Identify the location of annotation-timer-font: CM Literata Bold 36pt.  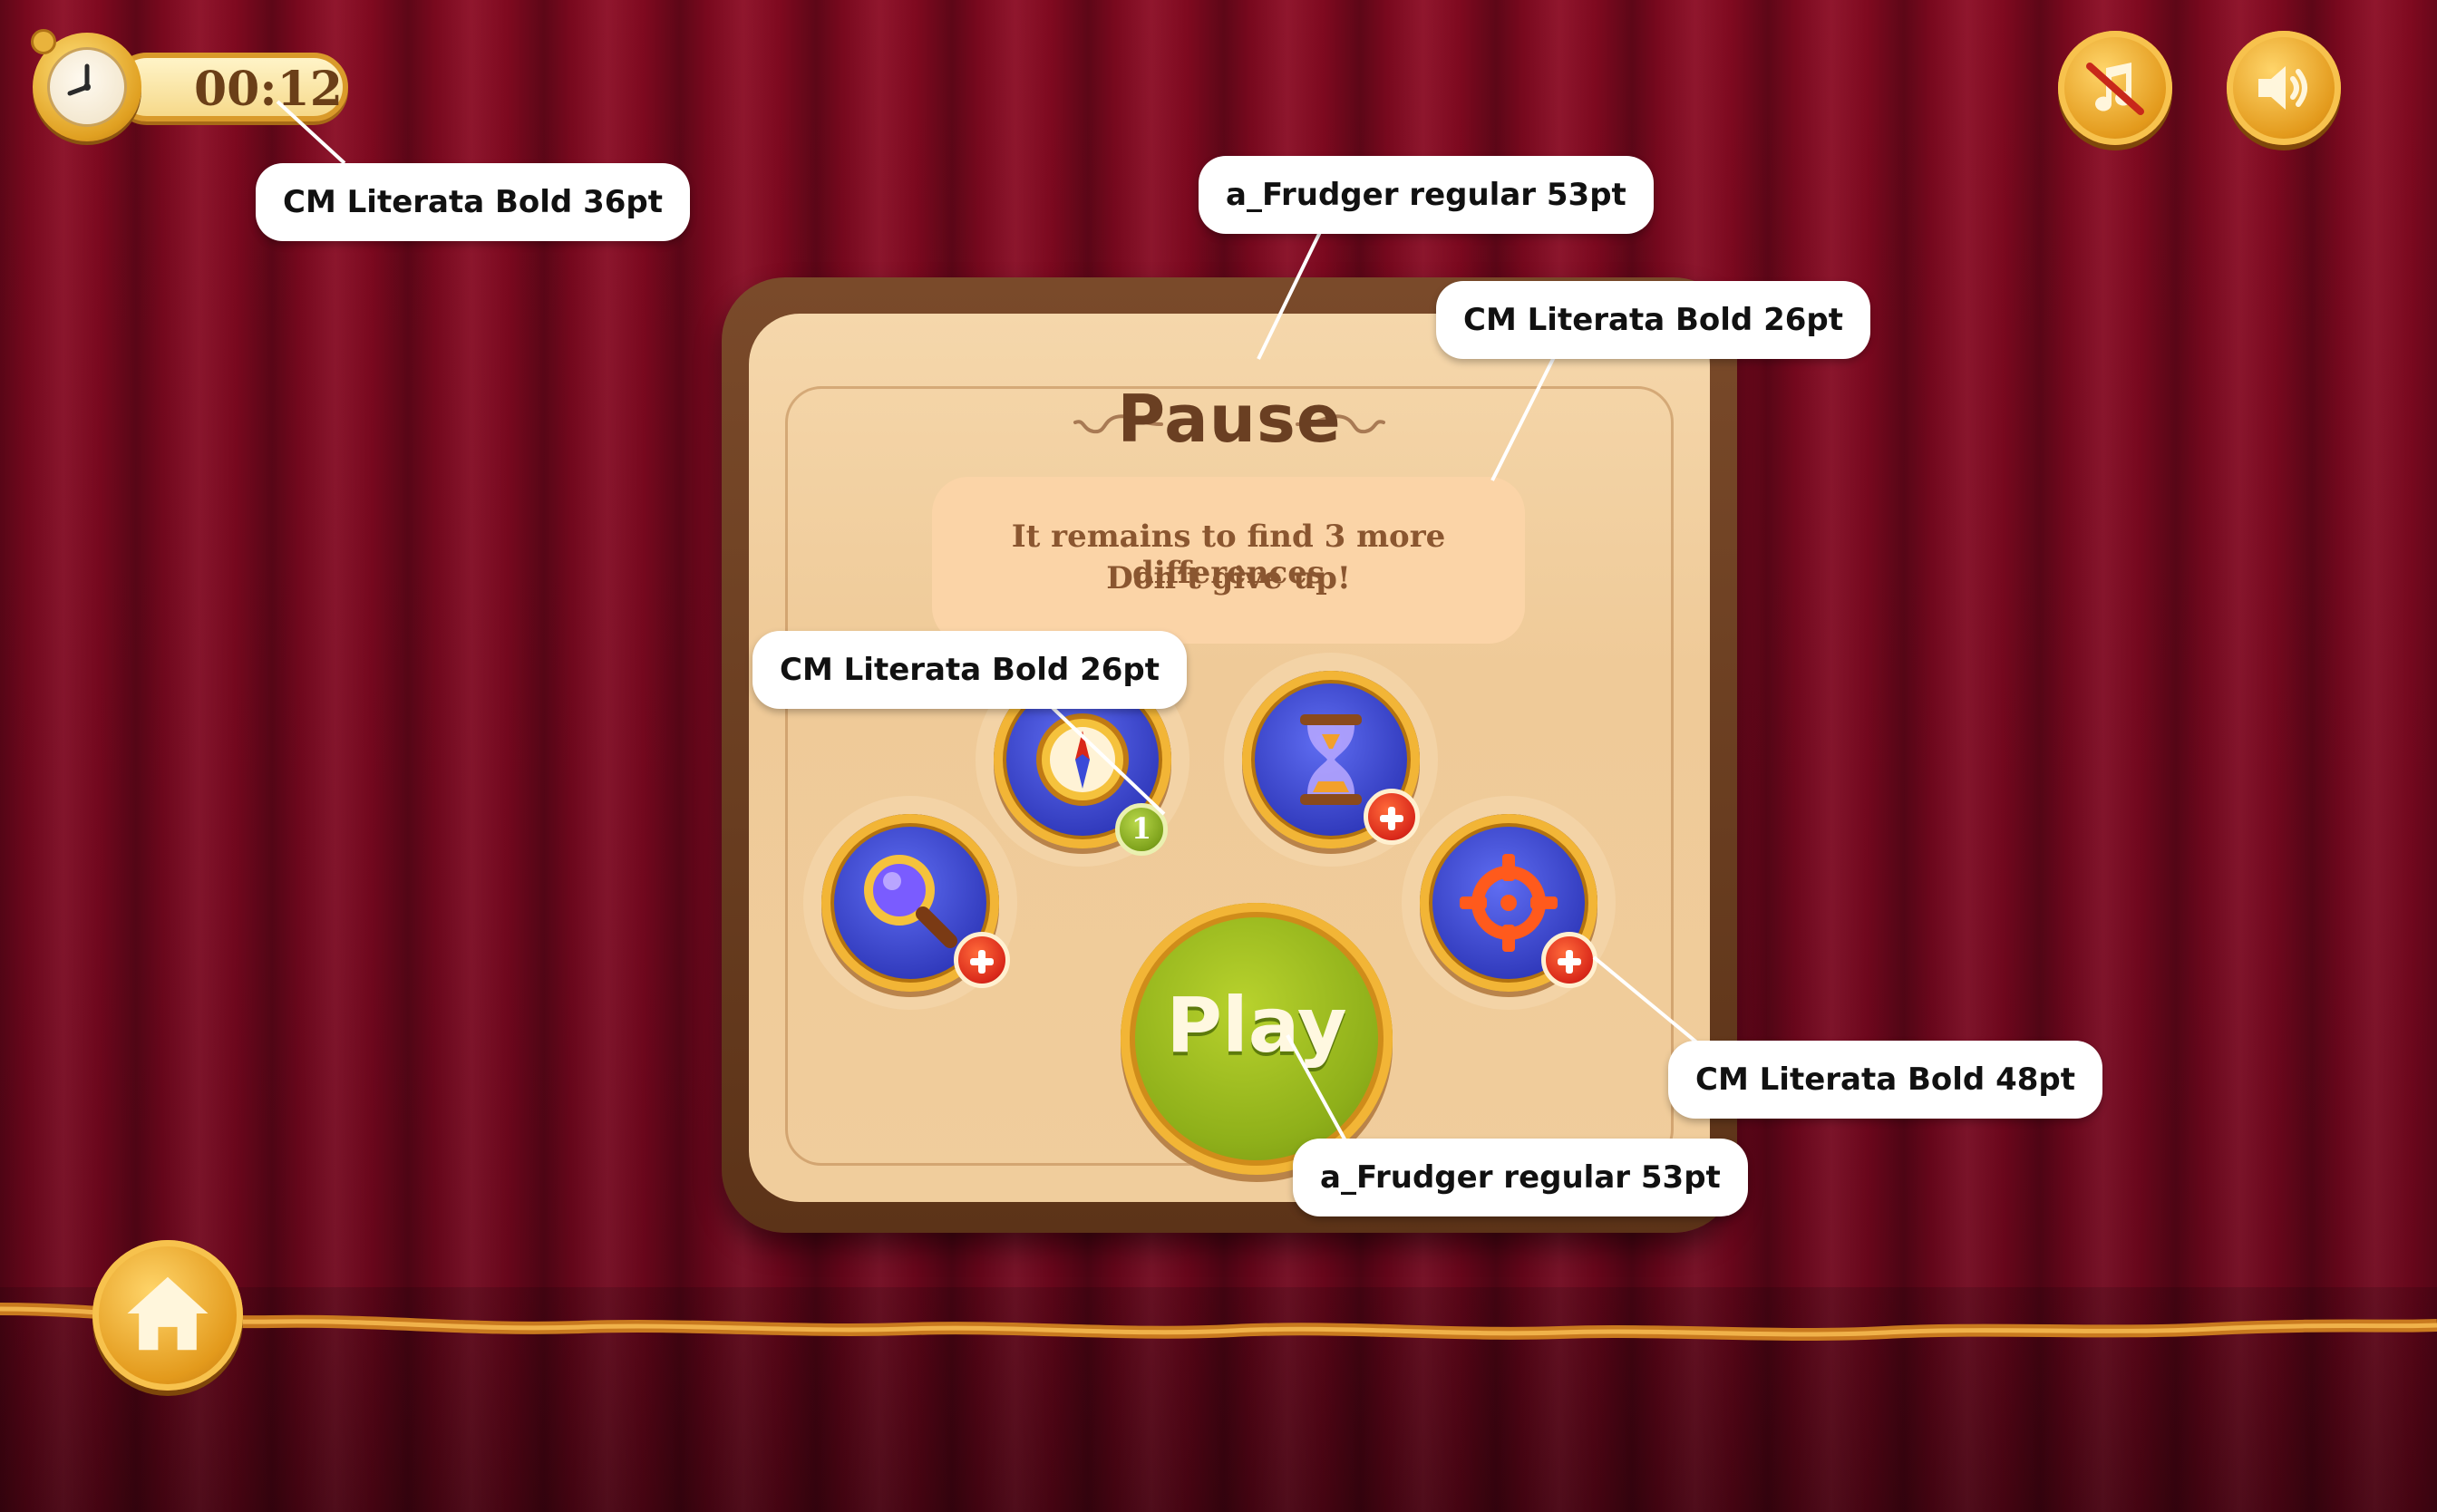
(473, 202).